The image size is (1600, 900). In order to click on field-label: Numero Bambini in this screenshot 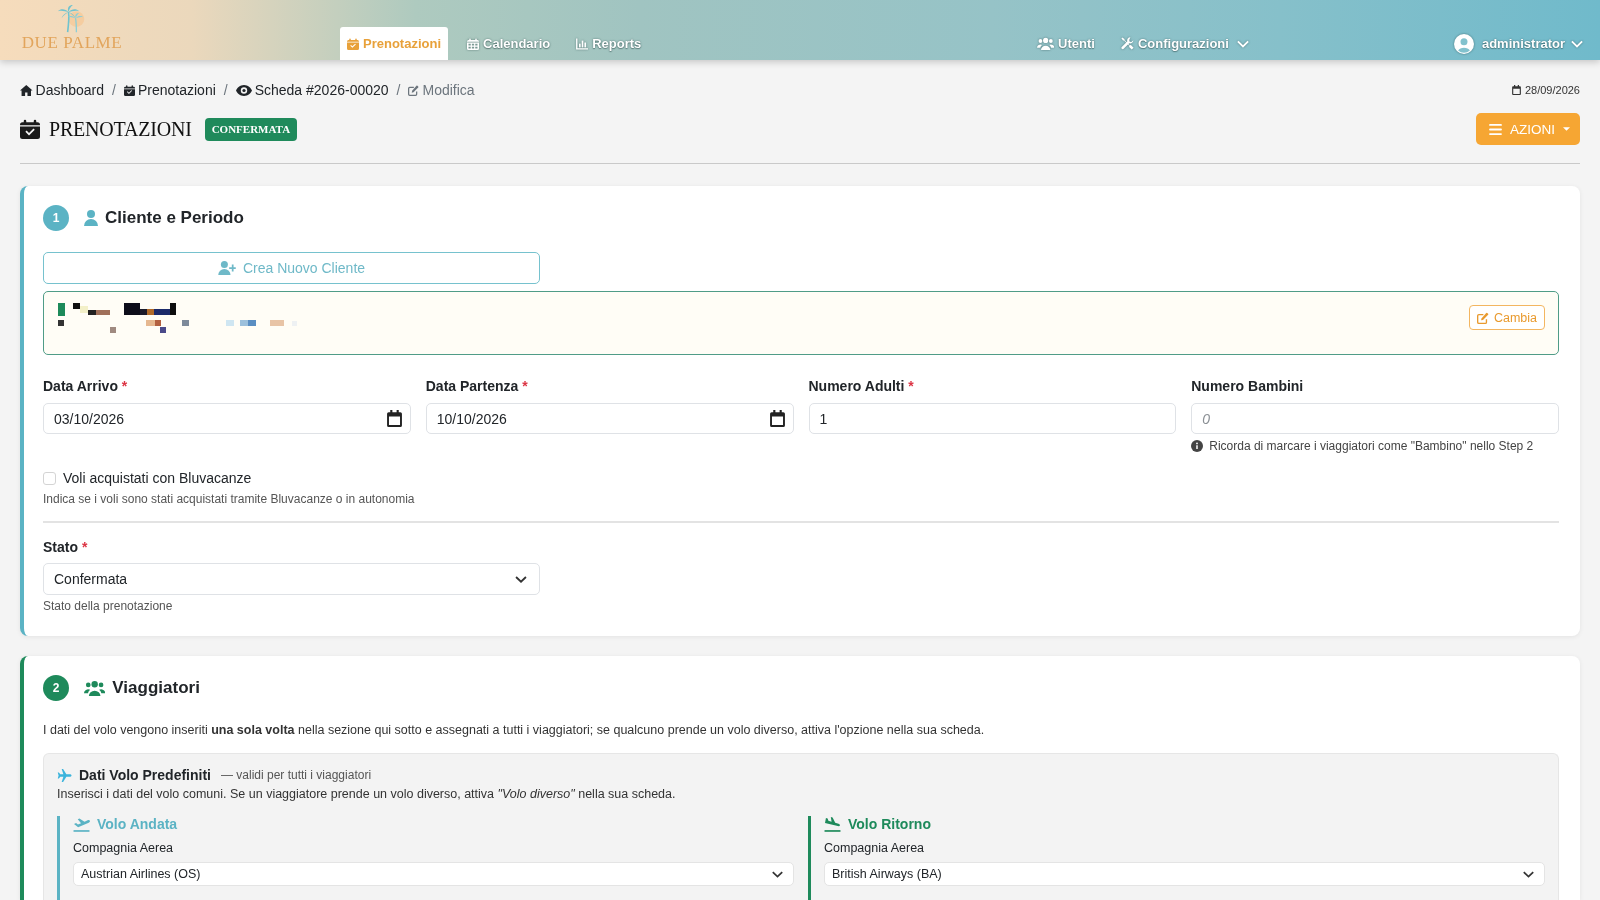, I will do `click(1248, 386)`.